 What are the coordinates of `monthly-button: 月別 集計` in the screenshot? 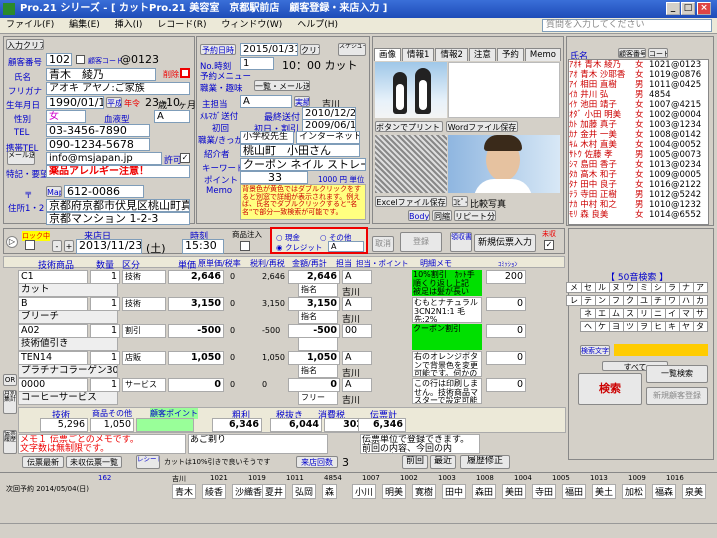 It's located at (10, 402).